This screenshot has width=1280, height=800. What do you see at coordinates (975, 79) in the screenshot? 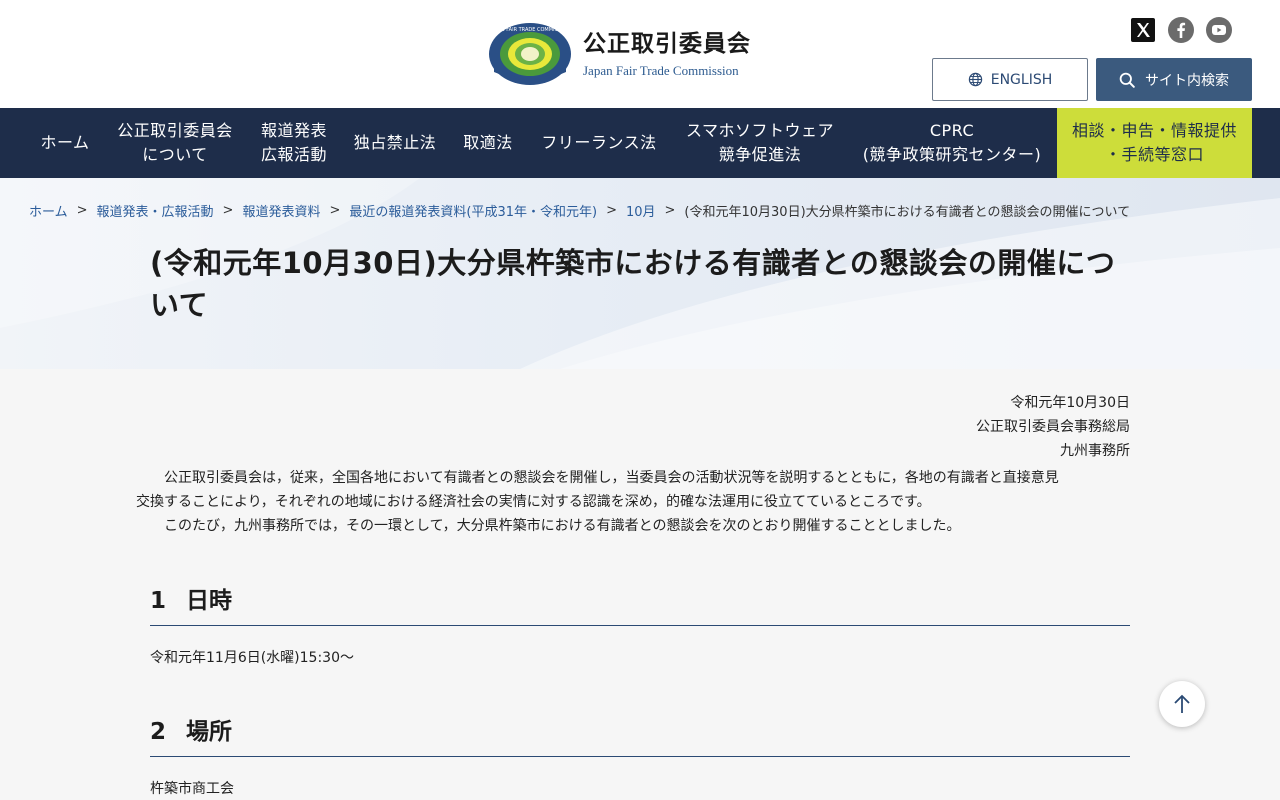
I see `globe-icon` at bounding box center [975, 79].